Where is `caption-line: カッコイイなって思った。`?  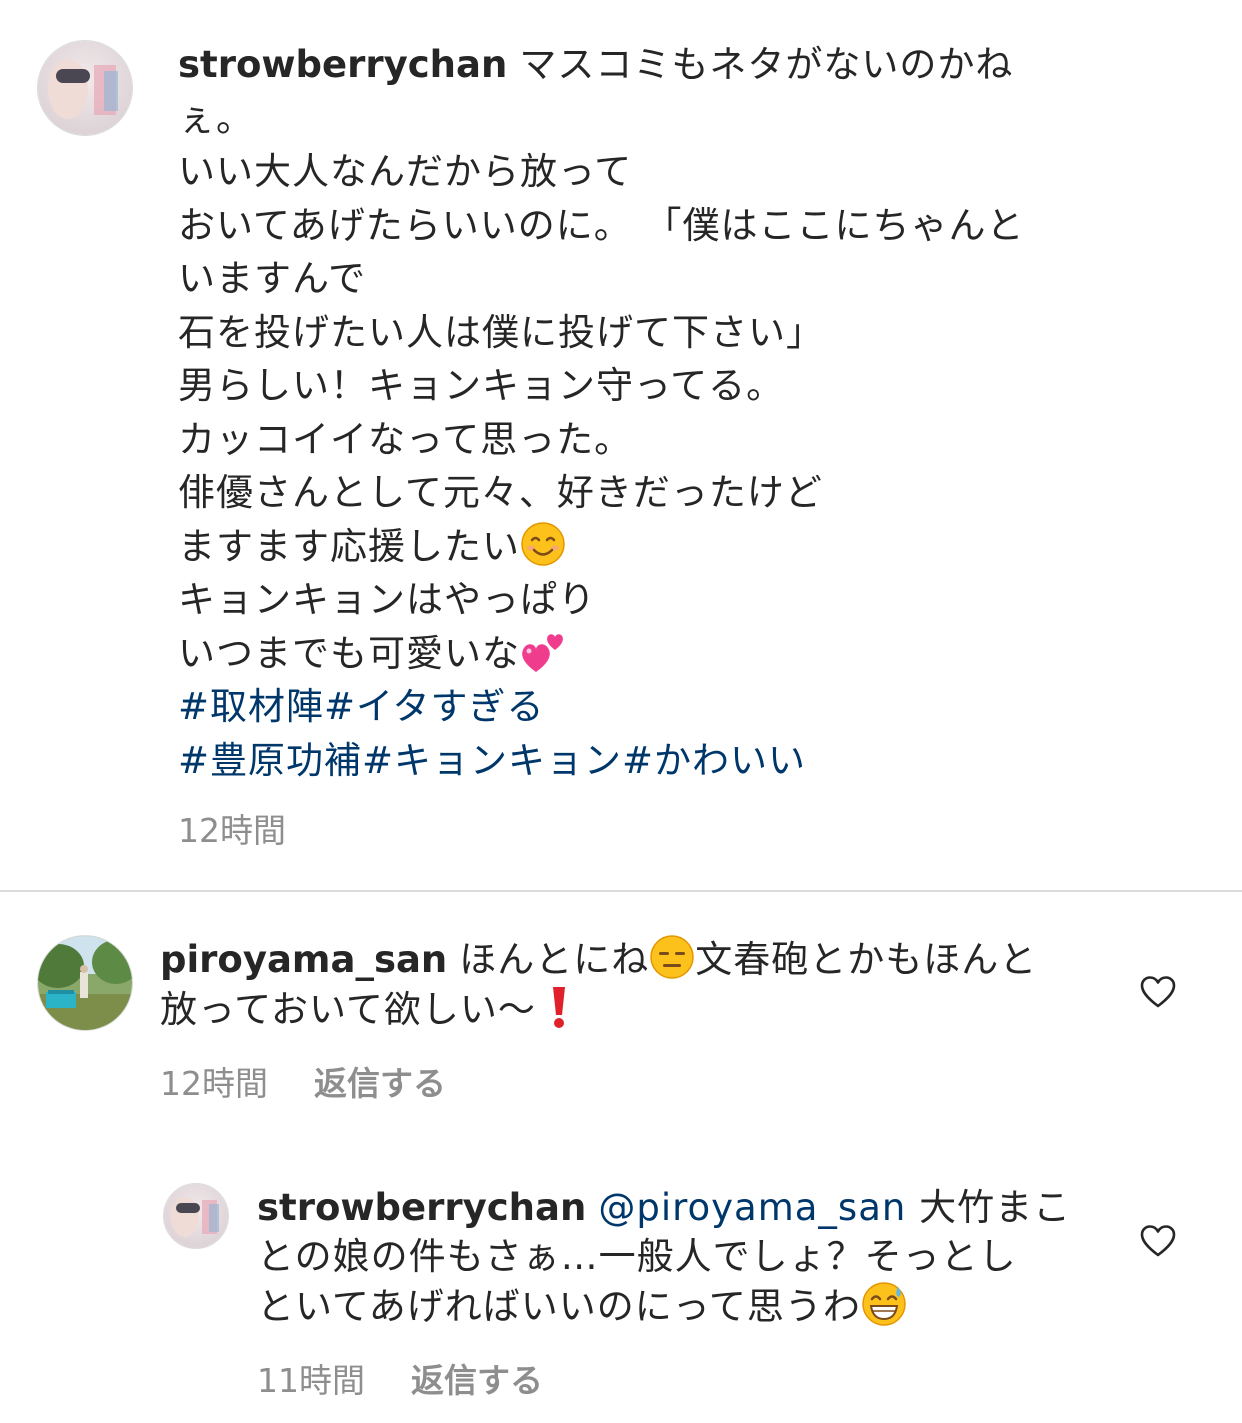
caption-line: カッコイイなって思った。 is located at coordinates (405, 439).